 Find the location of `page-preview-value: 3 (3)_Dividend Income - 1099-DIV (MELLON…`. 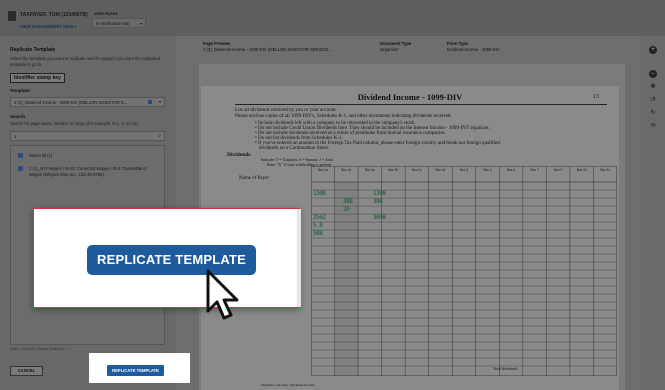

page-preview-value: 3 (3)_Dividend Income - 1099-DIV (MELLON… is located at coordinates (267, 49).